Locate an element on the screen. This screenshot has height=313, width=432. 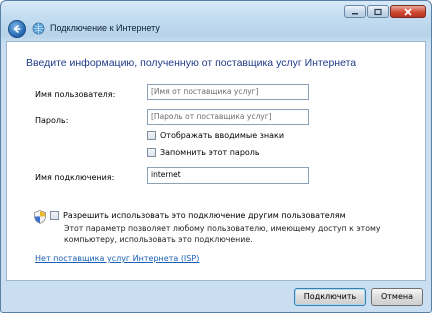
close-button is located at coordinates (408, 11).